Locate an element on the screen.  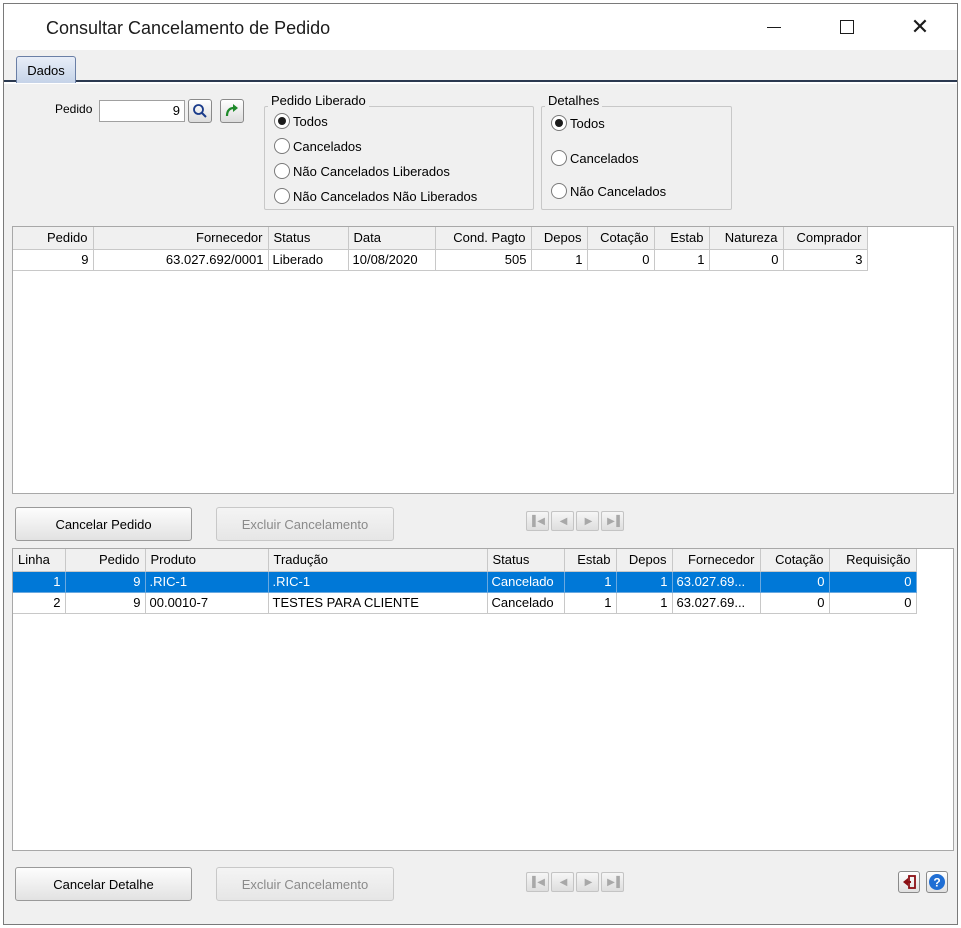
pedido-liberado-title: Pedido Liberado is located at coordinates (318, 100).